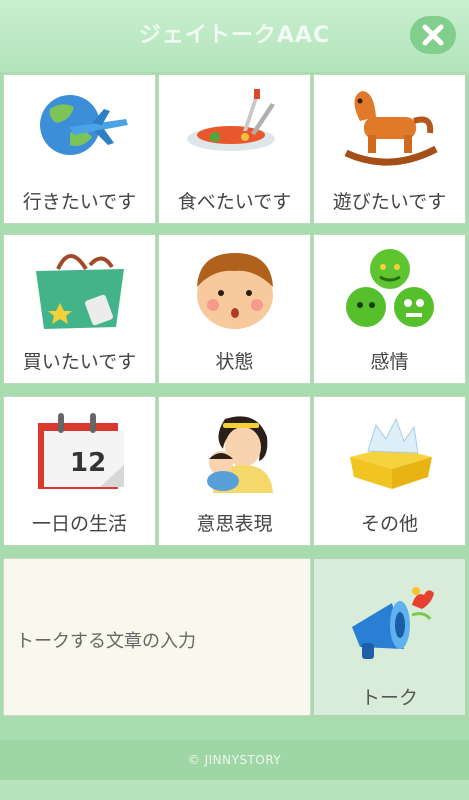 This screenshot has width=469, height=800. I want to click on app-title: ジェイトークAAC, so click(234, 35).